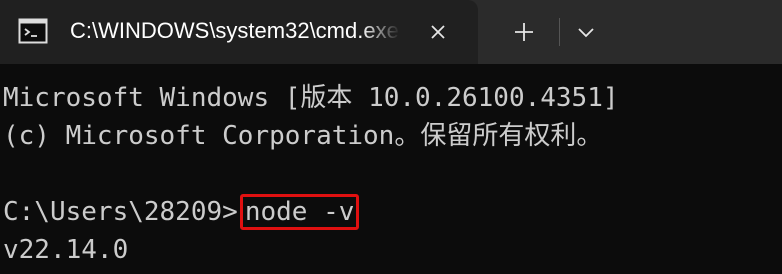 The height and width of the screenshot is (274, 782). I want to click on toolbar-divider, so click(559, 32).